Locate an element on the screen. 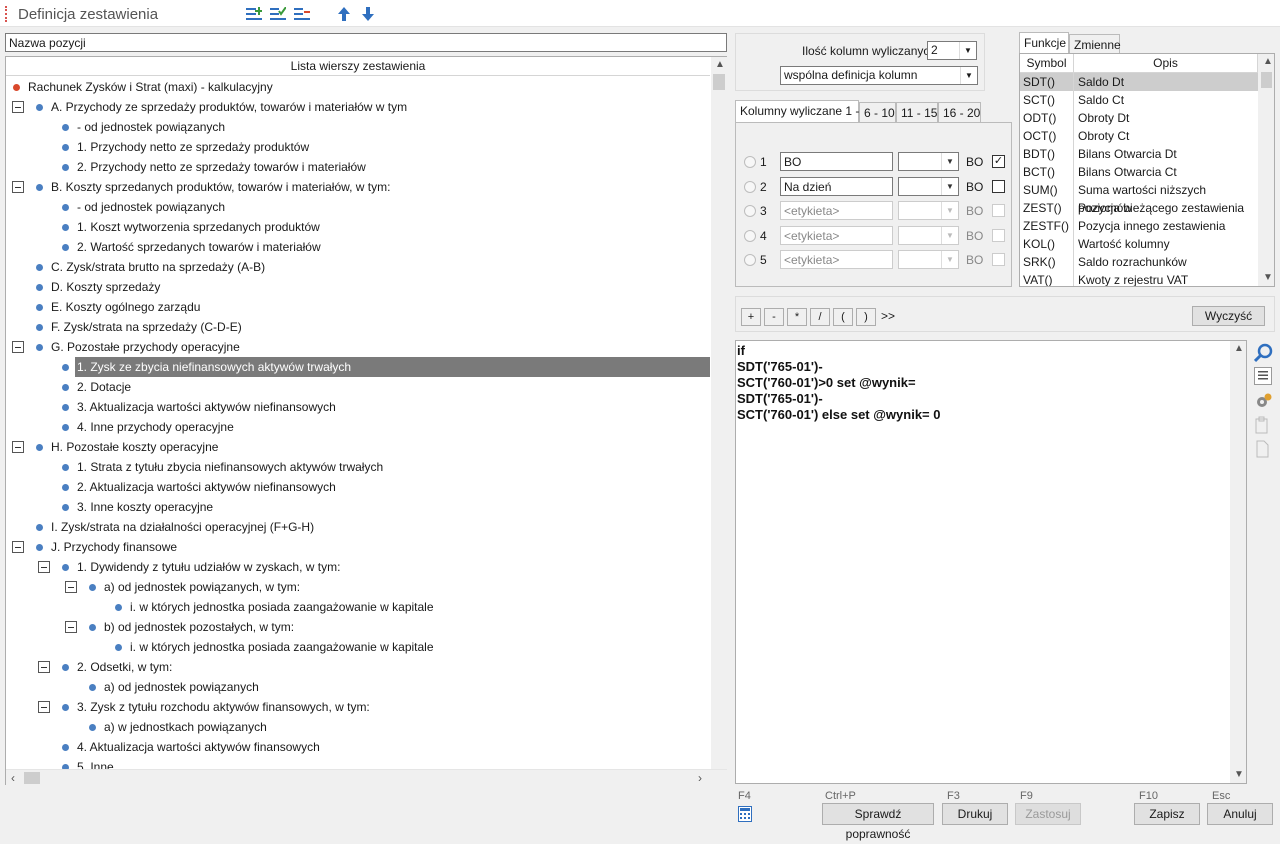 This screenshot has width=1280, height=844. function-row: SCT() Saldo Ct is located at coordinates (1139, 100).